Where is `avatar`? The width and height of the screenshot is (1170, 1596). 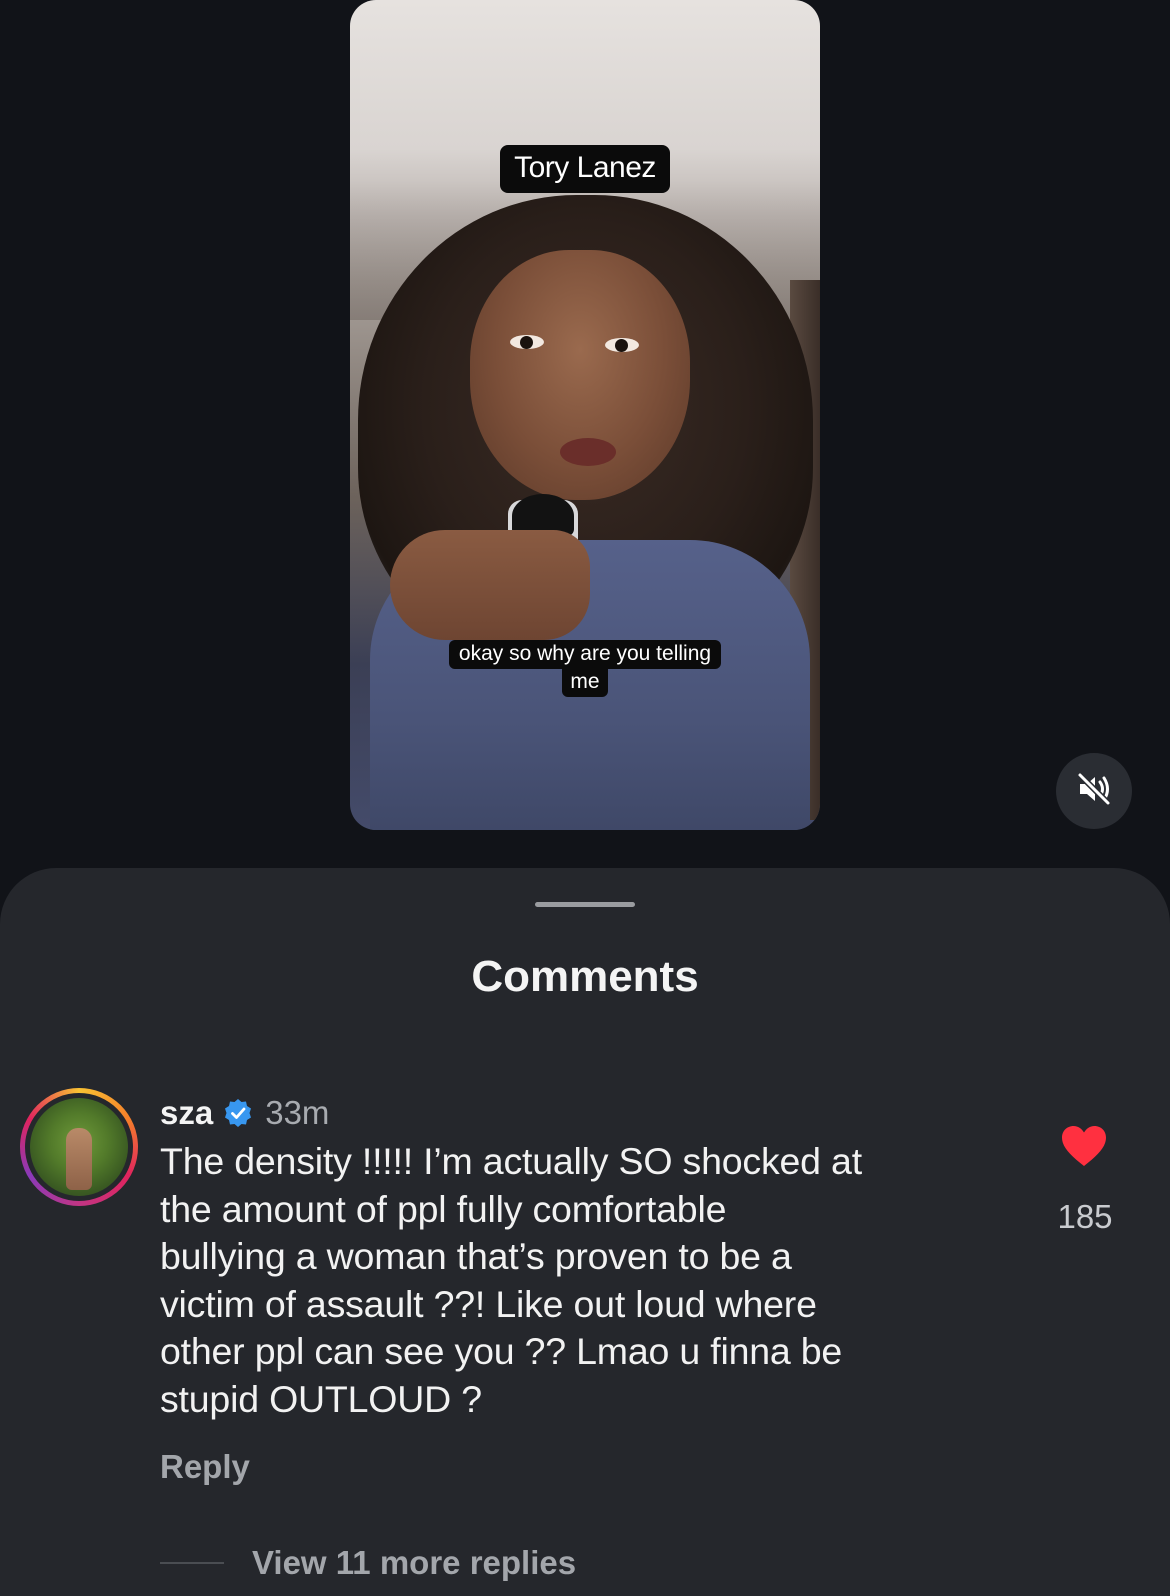 avatar is located at coordinates (79, 1147).